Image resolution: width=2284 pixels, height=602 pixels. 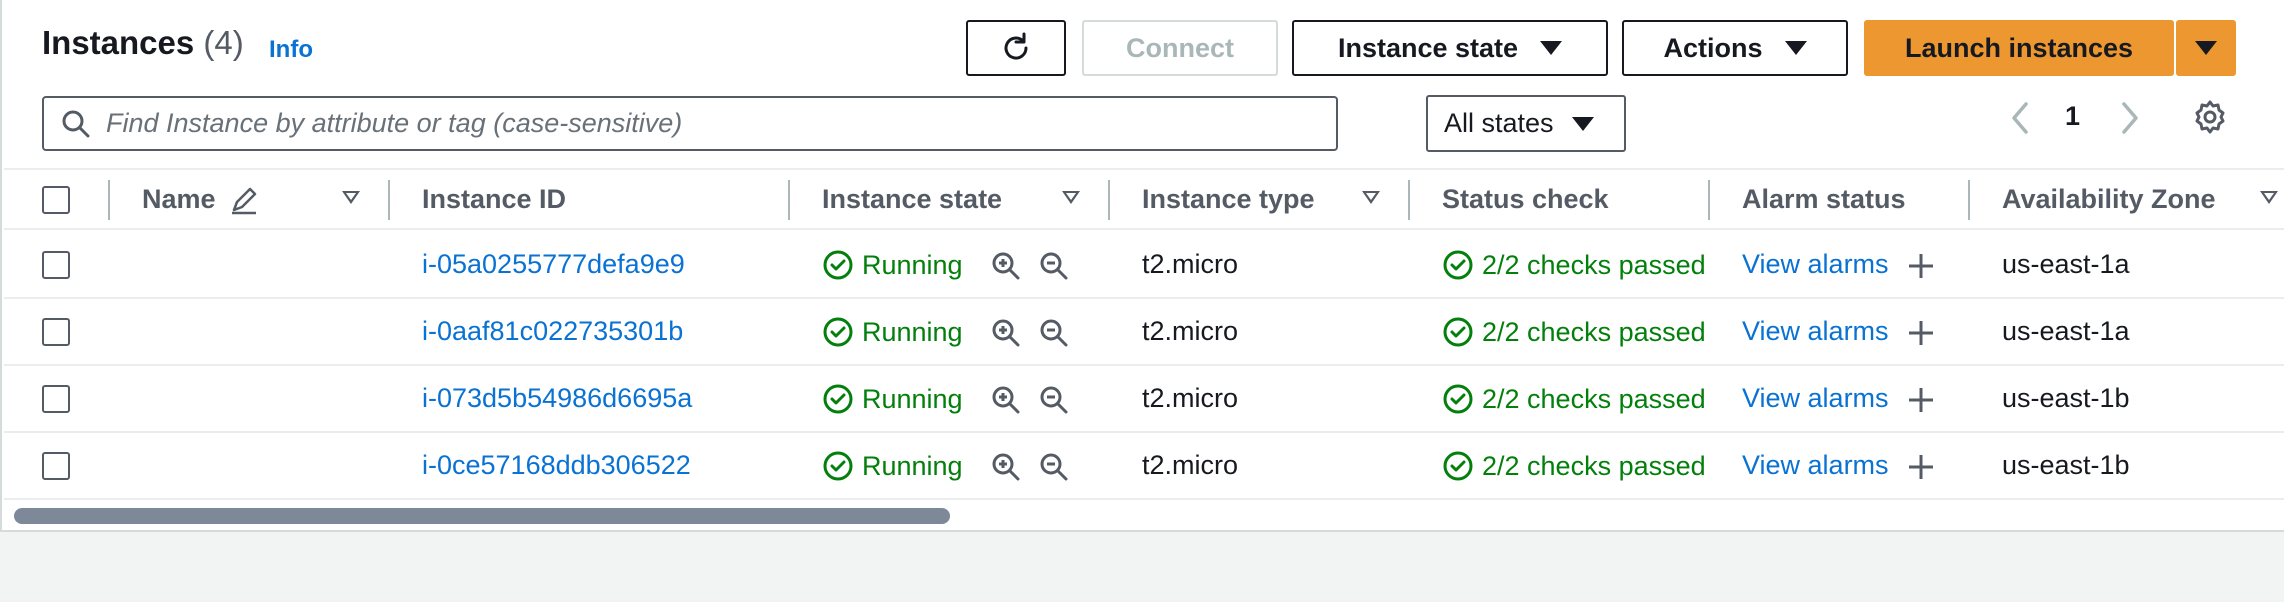 I want to click on column-header-availability-zone: Availability Zone, so click(x=2109, y=199).